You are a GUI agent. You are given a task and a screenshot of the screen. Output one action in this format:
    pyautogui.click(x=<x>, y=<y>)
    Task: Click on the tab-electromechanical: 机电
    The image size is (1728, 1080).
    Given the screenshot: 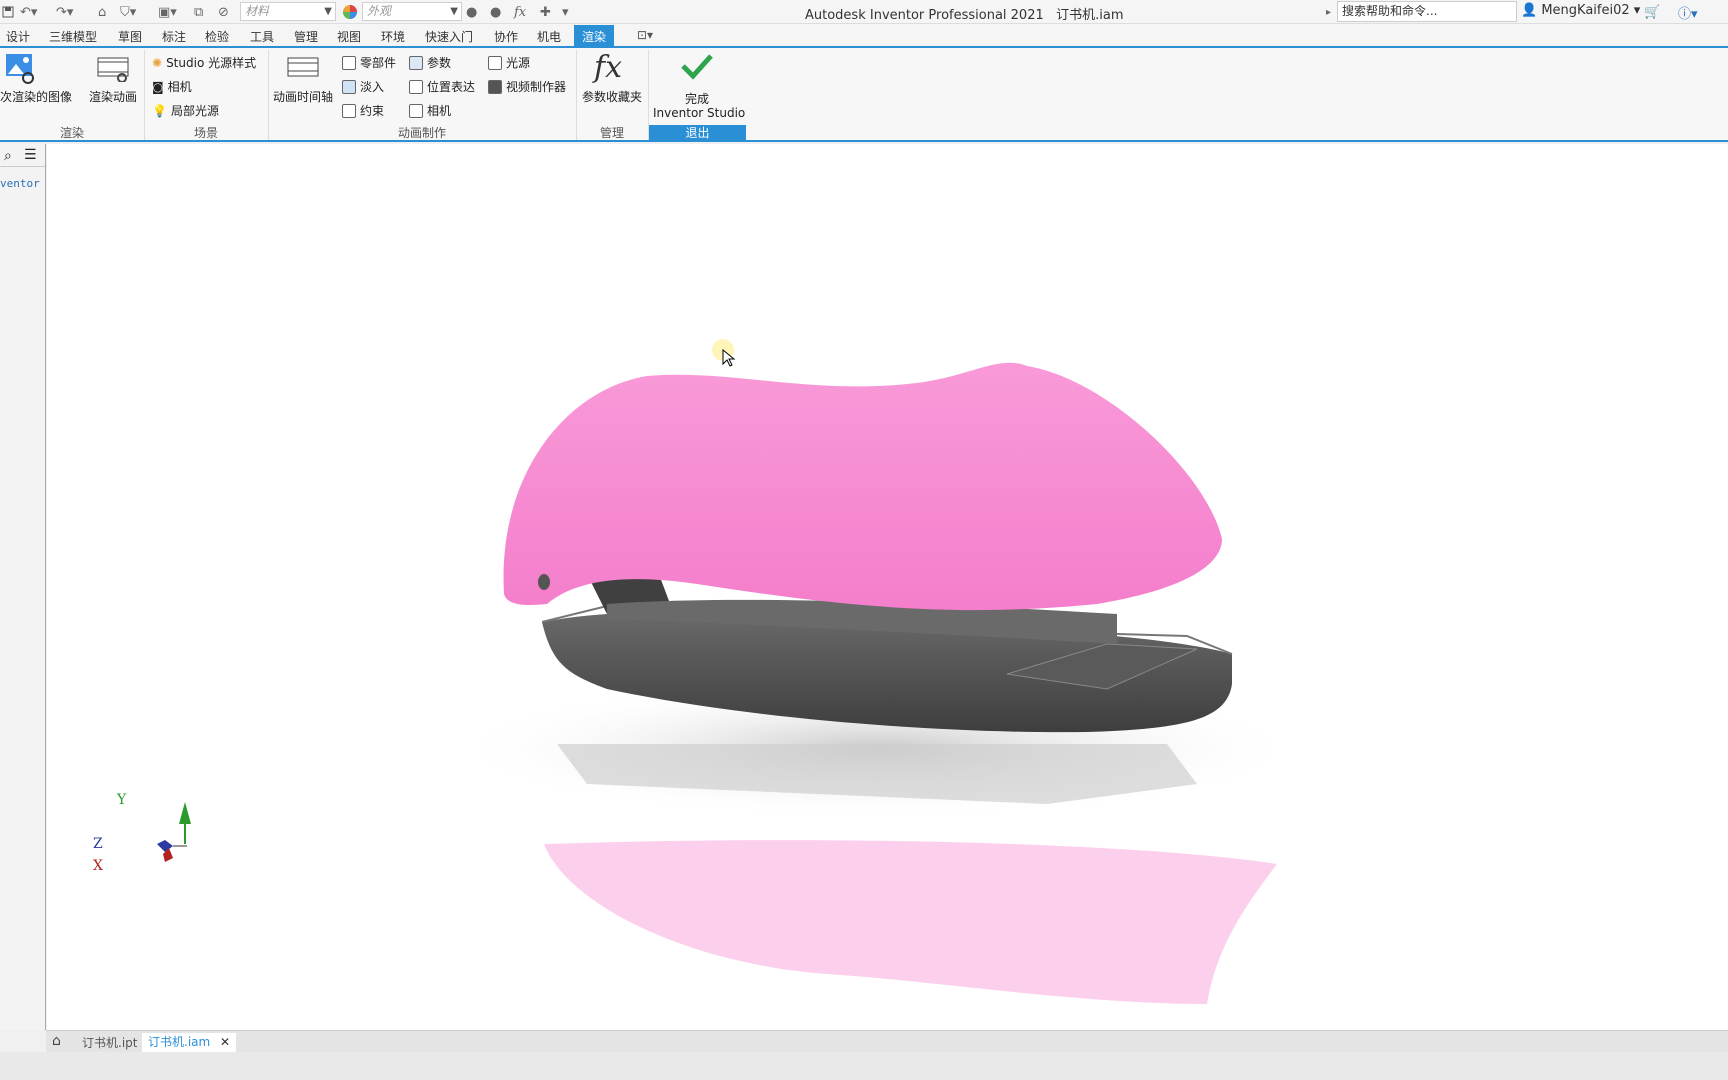 What is the action you would take?
    pyautogui.click(x=549, y=36)
    